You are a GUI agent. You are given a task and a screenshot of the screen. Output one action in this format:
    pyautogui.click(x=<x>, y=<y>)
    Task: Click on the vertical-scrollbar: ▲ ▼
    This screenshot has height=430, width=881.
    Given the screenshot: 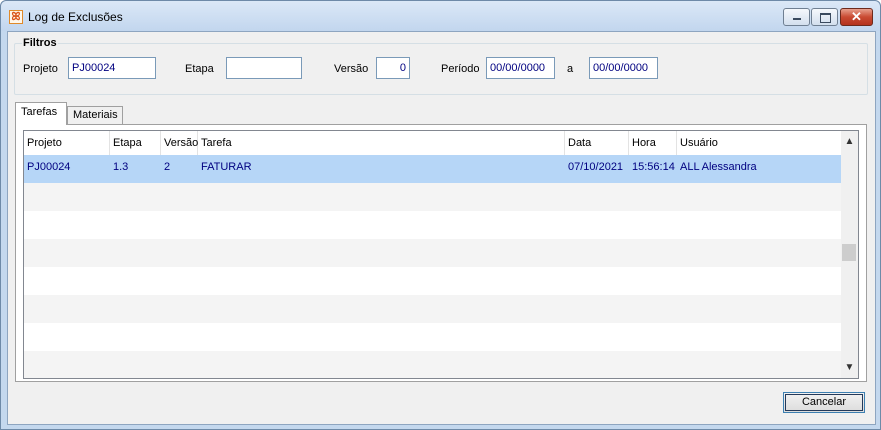 What is the action you would take?
    pyautogui.click(x=849, y=254)
    